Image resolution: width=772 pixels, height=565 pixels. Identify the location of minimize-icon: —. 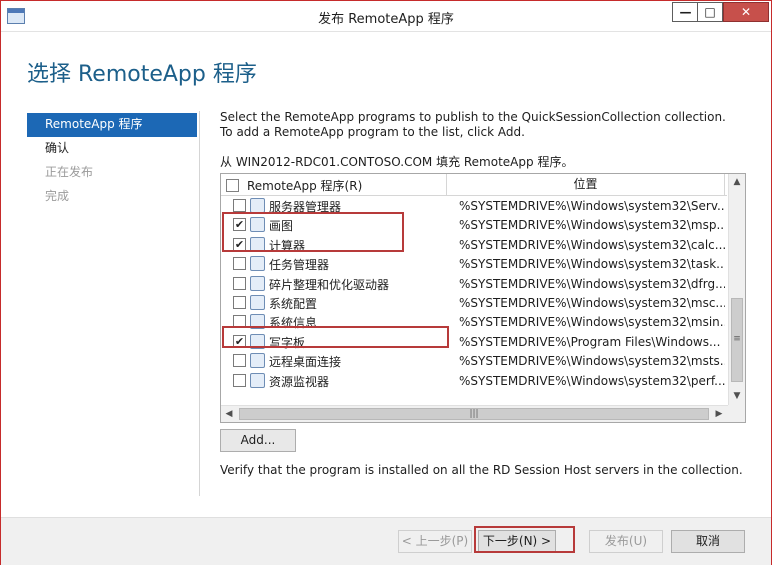
(685, 12).